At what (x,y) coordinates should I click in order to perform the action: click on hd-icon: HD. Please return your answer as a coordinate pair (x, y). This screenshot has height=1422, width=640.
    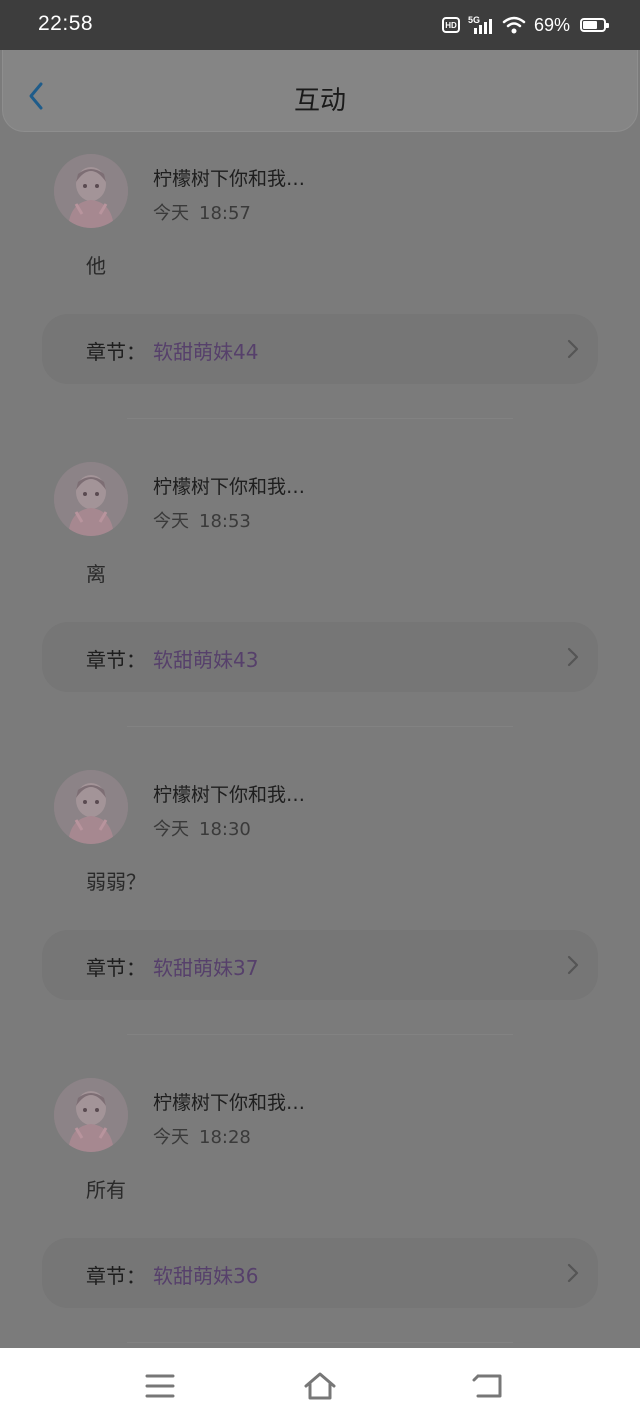
    Looking at the image, I should click on (450, 25).